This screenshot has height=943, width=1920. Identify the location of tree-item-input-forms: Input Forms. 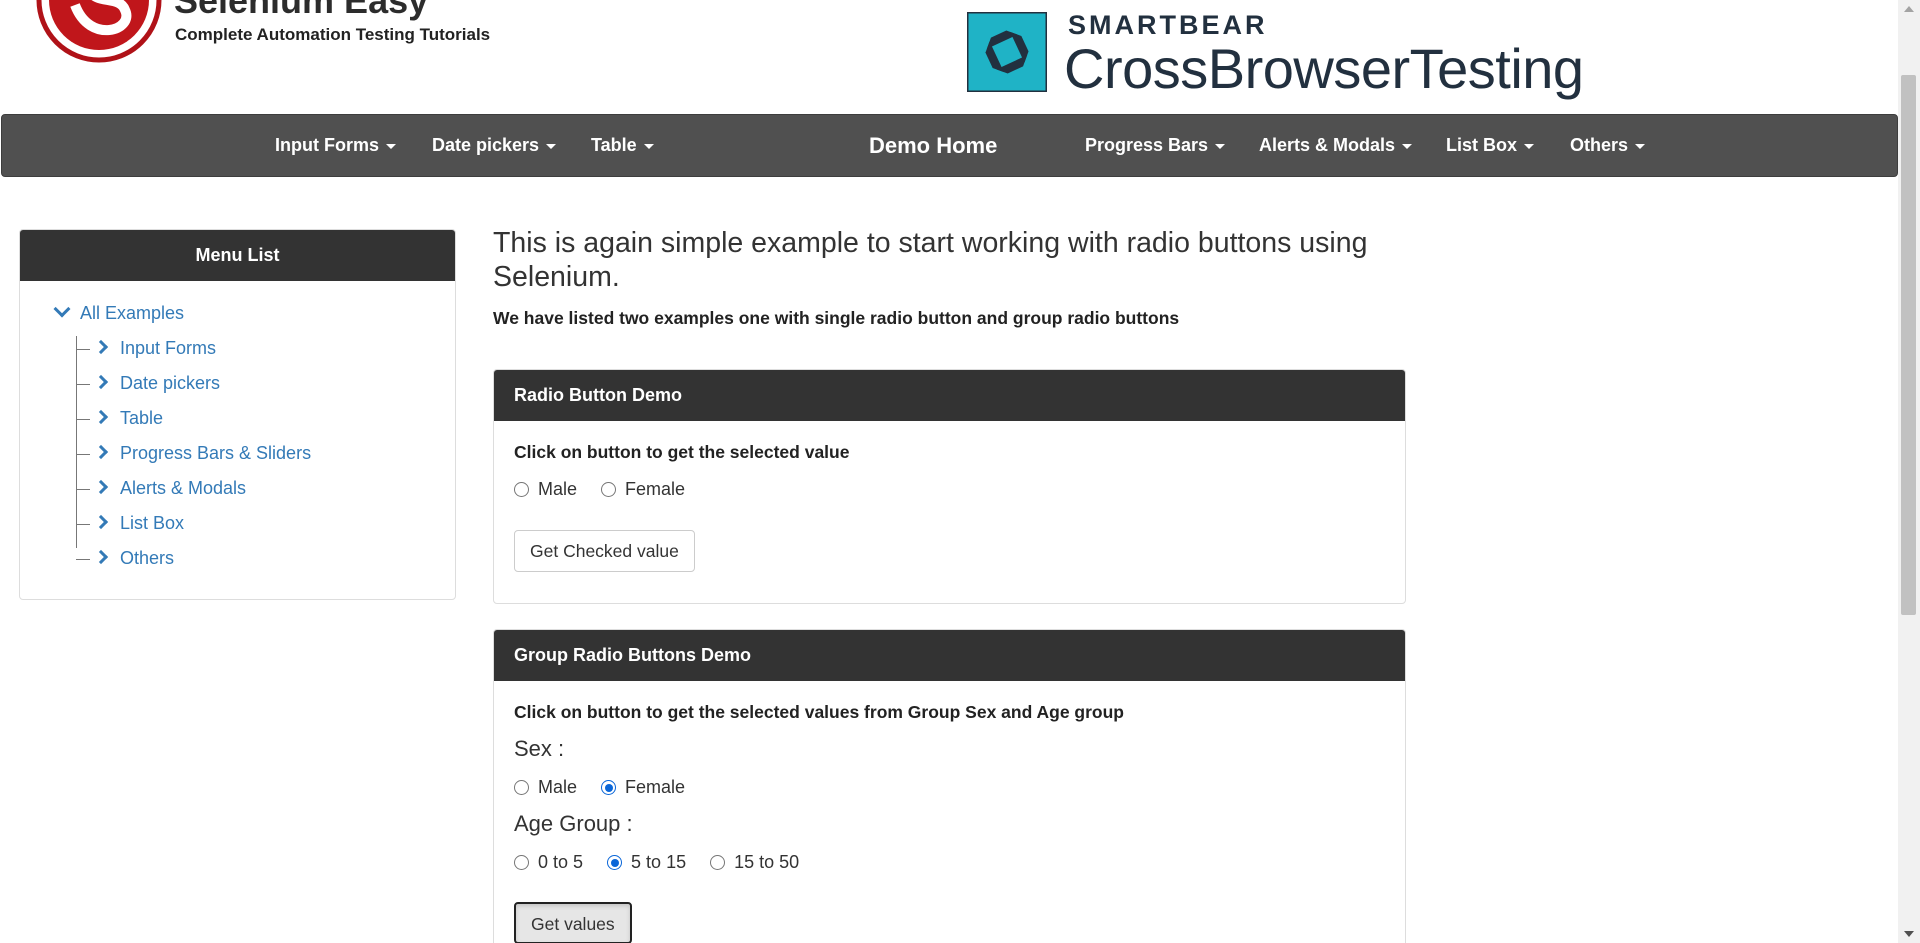
(146, 350).